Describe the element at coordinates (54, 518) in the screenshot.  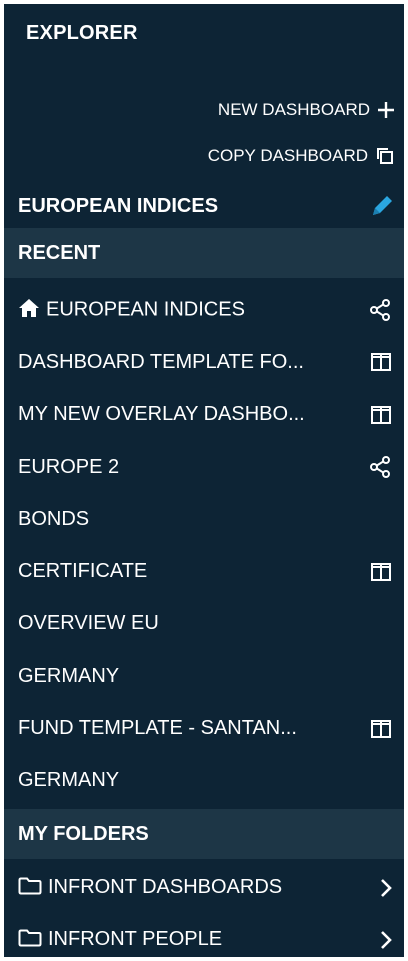
I see `recent-item-label: BONDS` at that location.